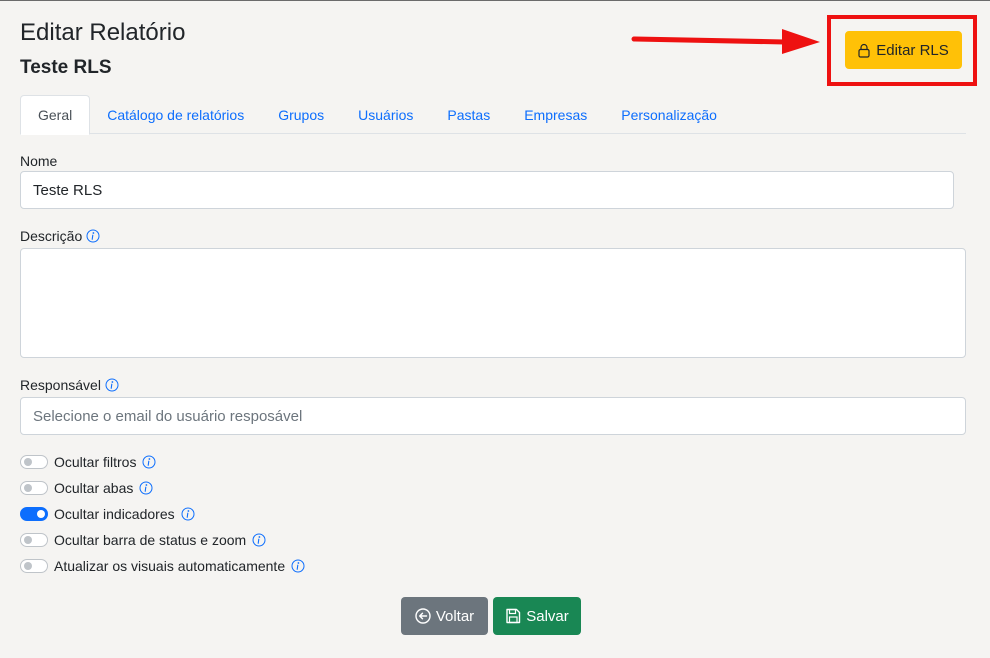 The image size is (990, 658). I want to click on owner-label-text: Responsável, so click(60, 385).